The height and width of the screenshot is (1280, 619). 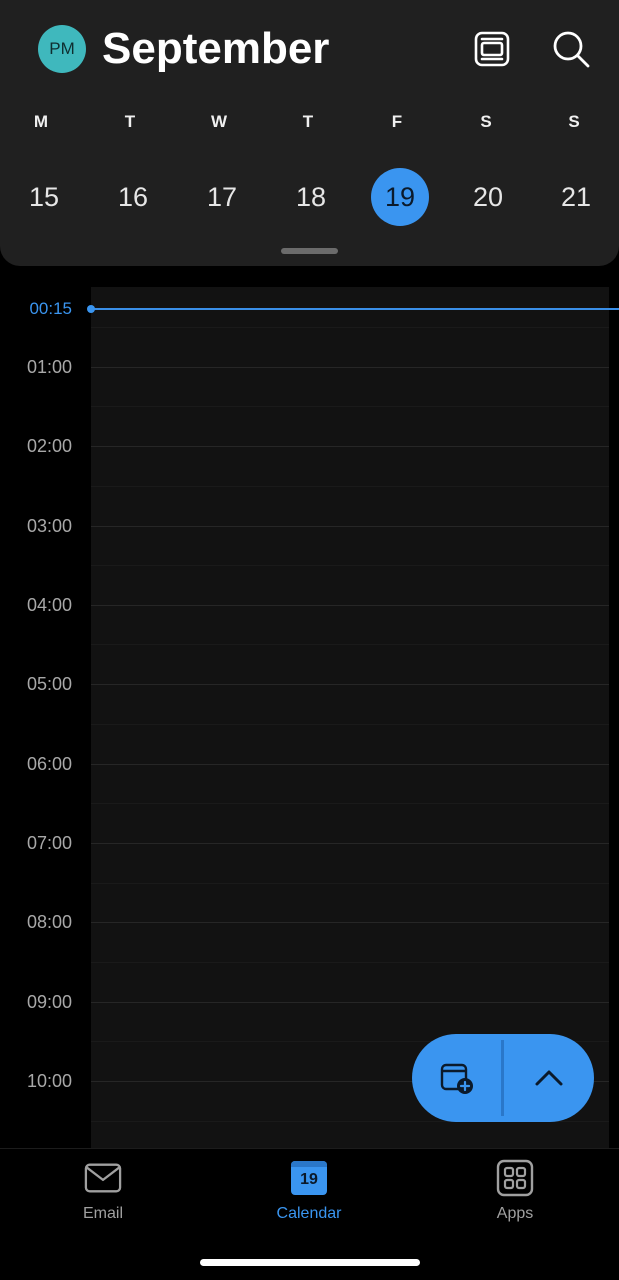 What do you see at coordinates (309, 1213) in the screenshot?
I see `nav-label-calendar: Calendar` at bounding box center [309, 1213].